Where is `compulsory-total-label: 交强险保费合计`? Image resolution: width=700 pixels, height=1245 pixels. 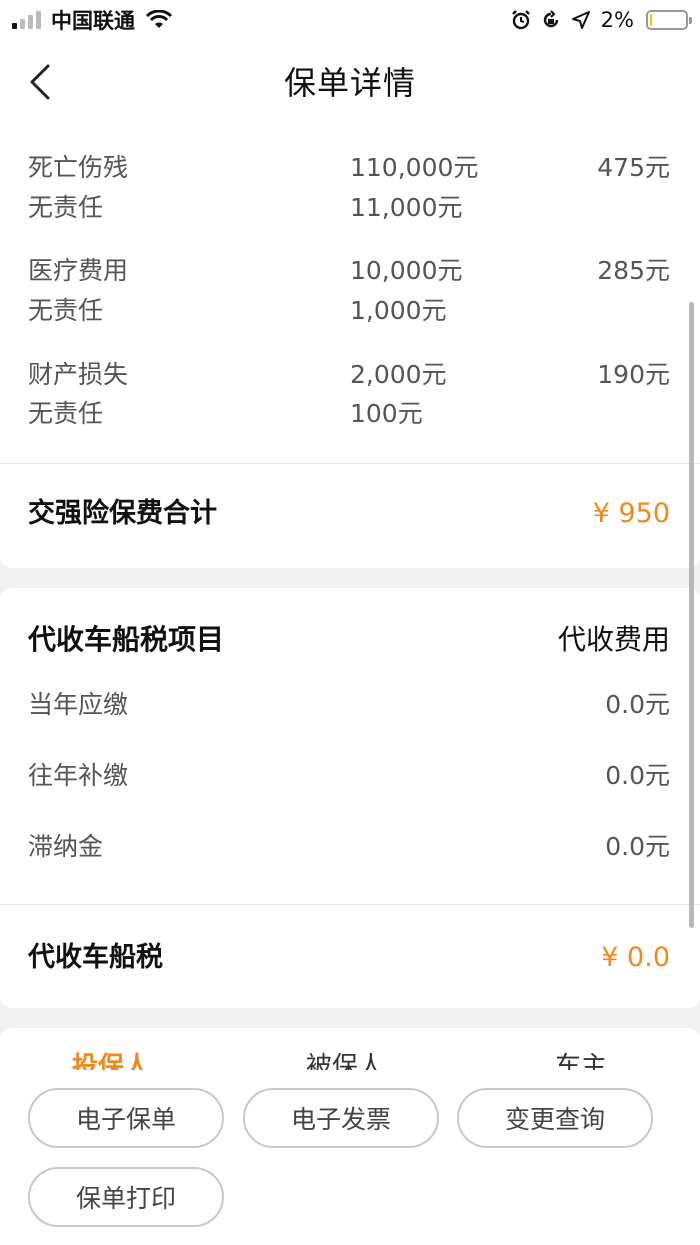 compulsory-total-label: 交强险保费合计 is located at coordinates (122, 513).